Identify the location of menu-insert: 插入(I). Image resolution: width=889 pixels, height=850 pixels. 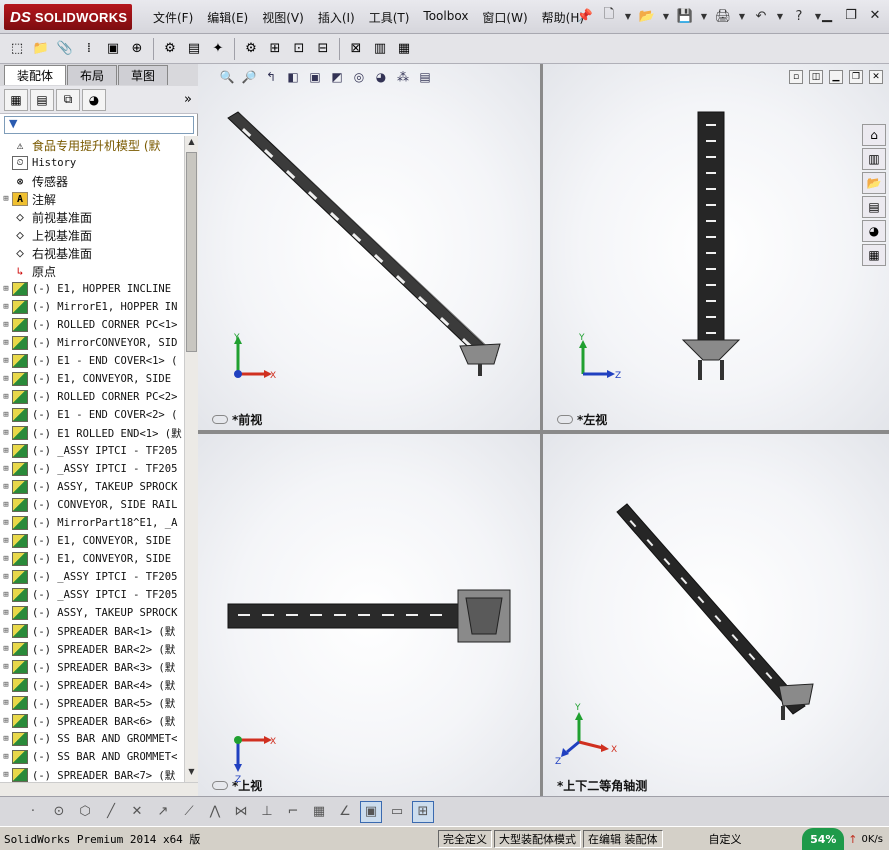
(336, 17).